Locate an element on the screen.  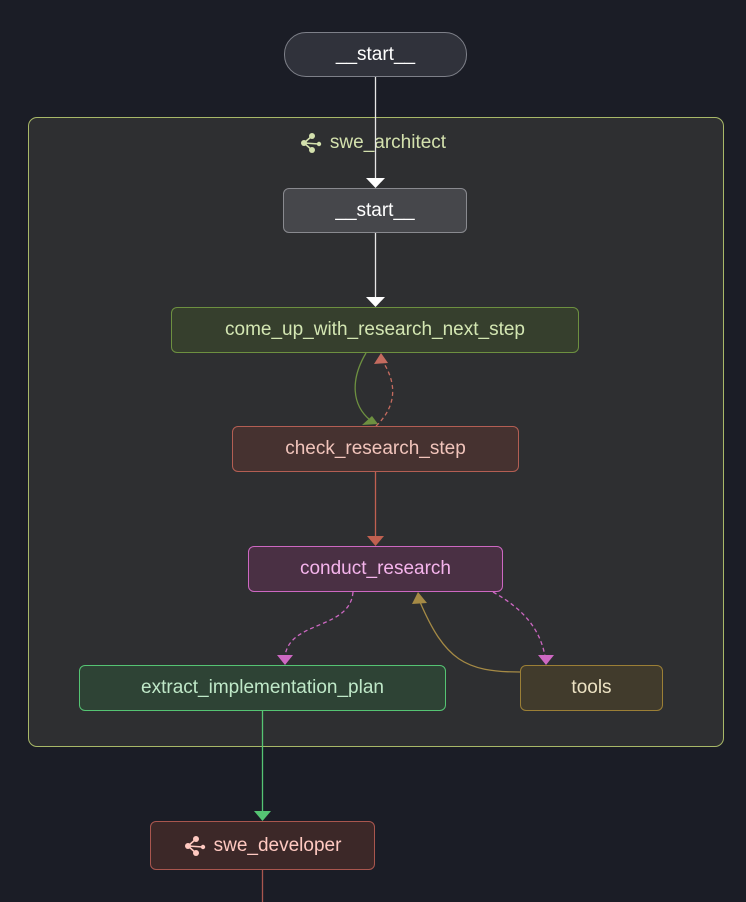
subgraph-title-label: swe_architect is located at coordinates (388, 142).